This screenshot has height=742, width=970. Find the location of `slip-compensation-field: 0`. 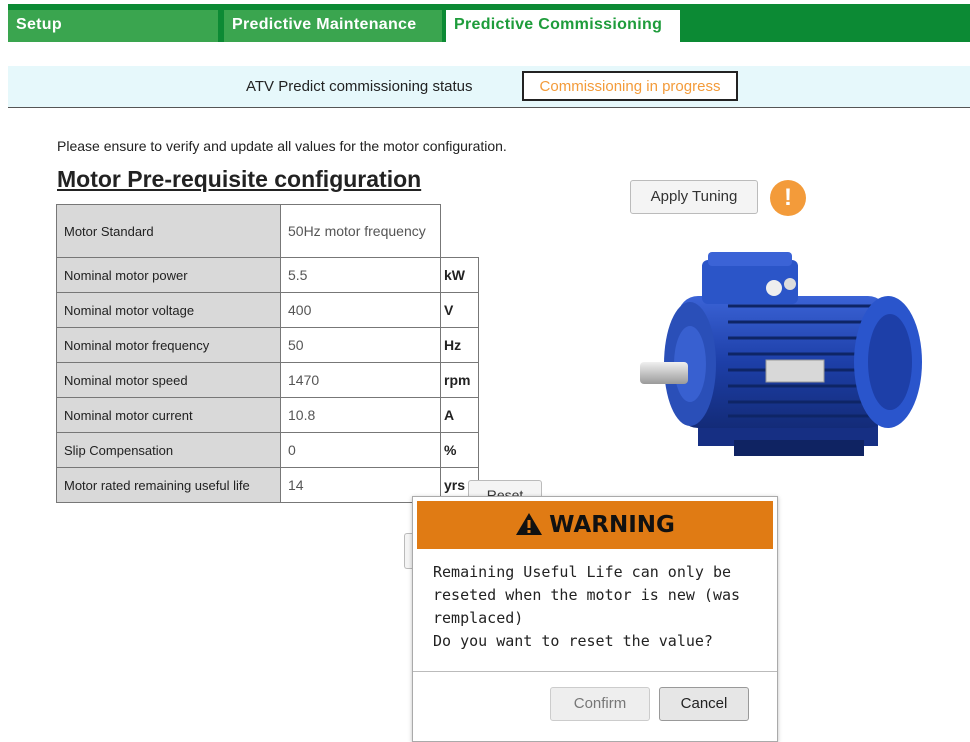

slip-compensation-field: 0 is located at coordinates (360, 450).